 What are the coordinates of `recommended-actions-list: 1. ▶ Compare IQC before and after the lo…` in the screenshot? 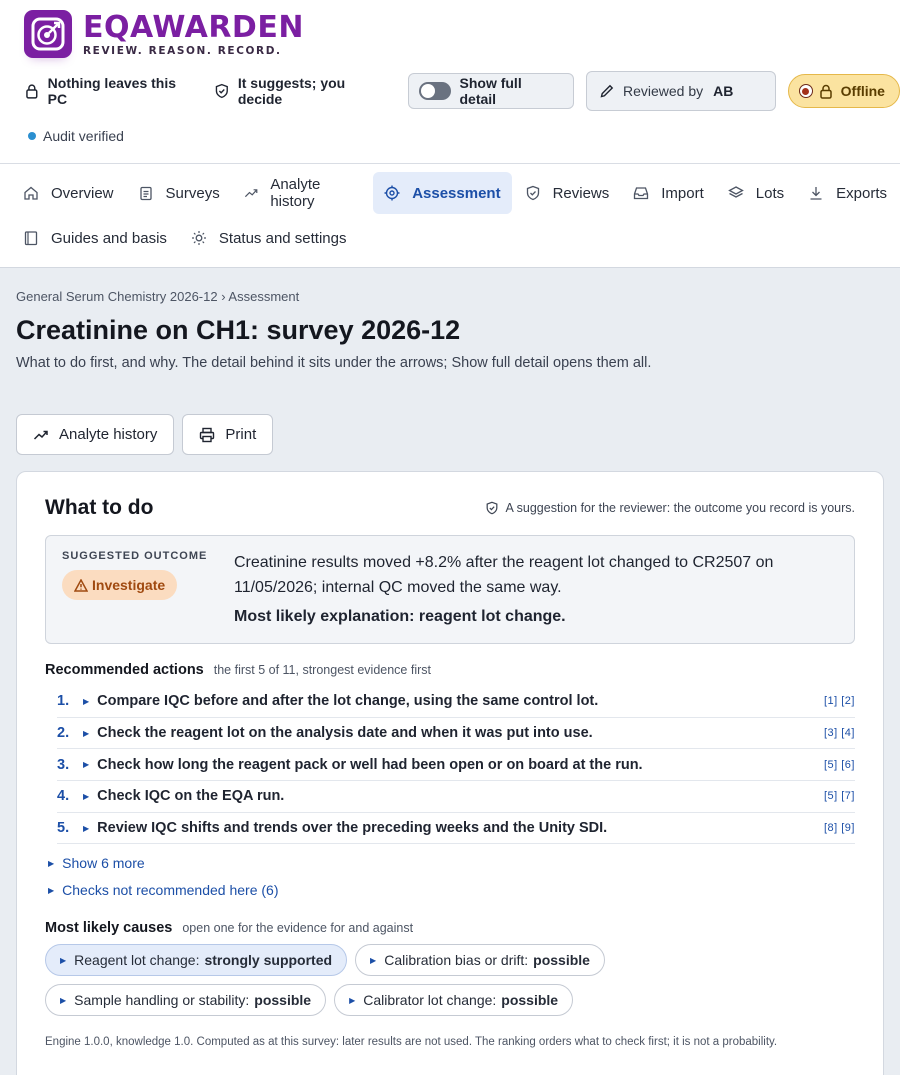 It's located at (456, 765).